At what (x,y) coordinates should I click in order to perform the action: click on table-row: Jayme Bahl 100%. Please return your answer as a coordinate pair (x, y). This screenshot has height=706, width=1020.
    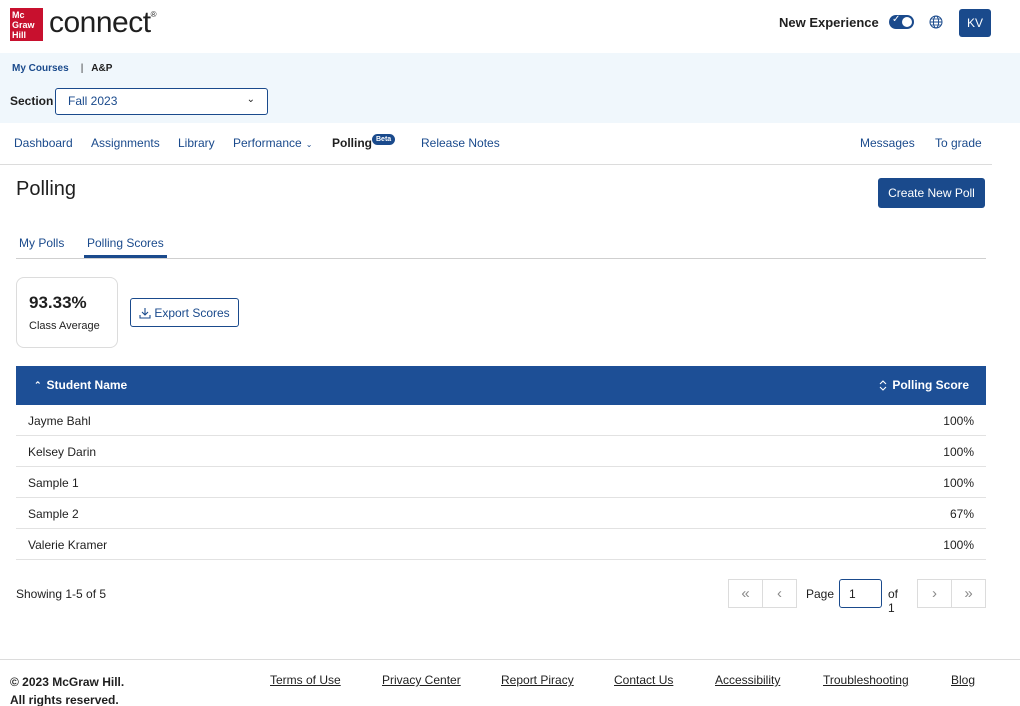
    Looking at the image, I should click on (501, 420).